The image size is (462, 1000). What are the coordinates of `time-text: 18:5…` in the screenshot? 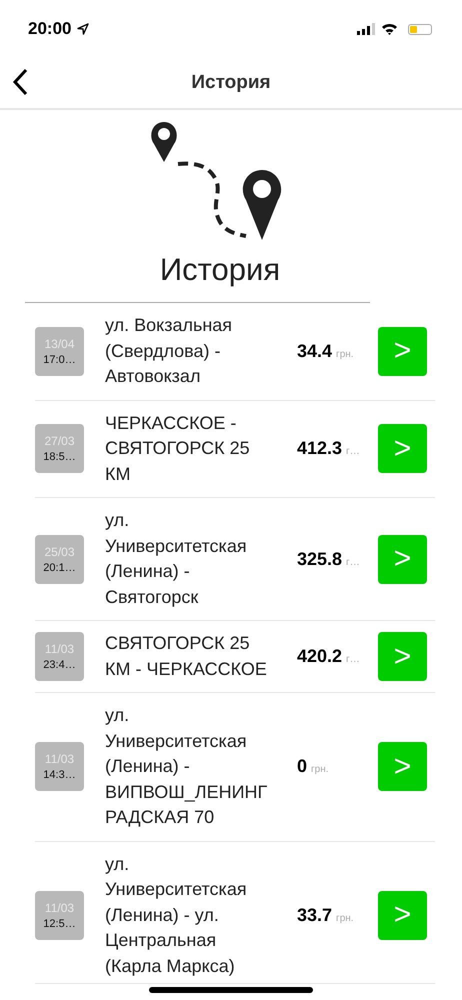 It's located at (59, 457).